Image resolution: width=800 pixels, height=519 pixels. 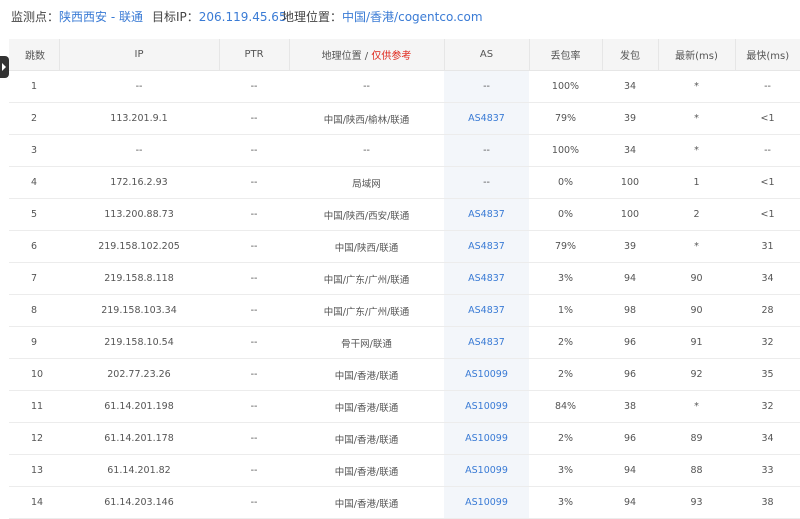 I want to click on monitor-point-value: 陕西西安 - 联通, so click(x=101, y=17).